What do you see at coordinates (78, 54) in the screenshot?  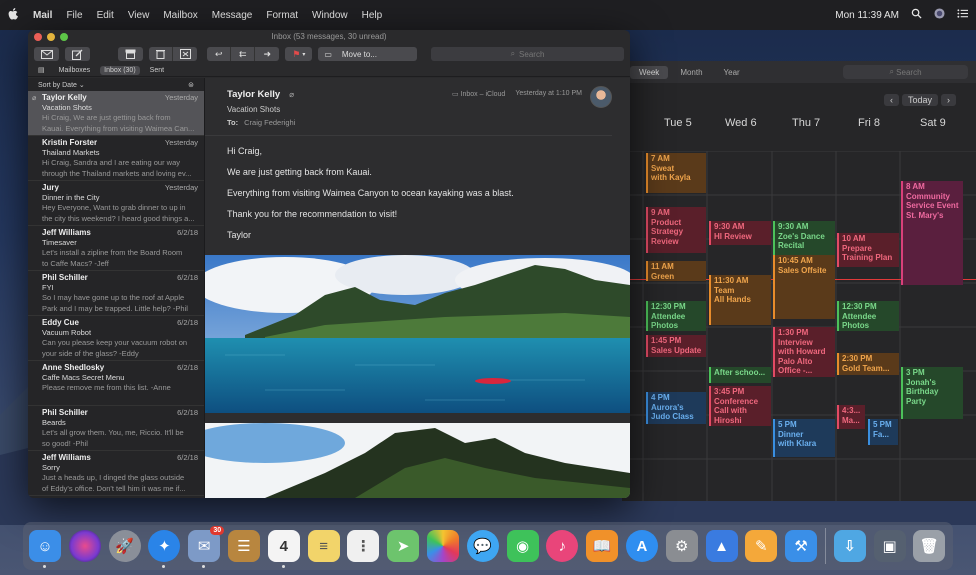 I see `compose-button` at bounding box center [78, 54].